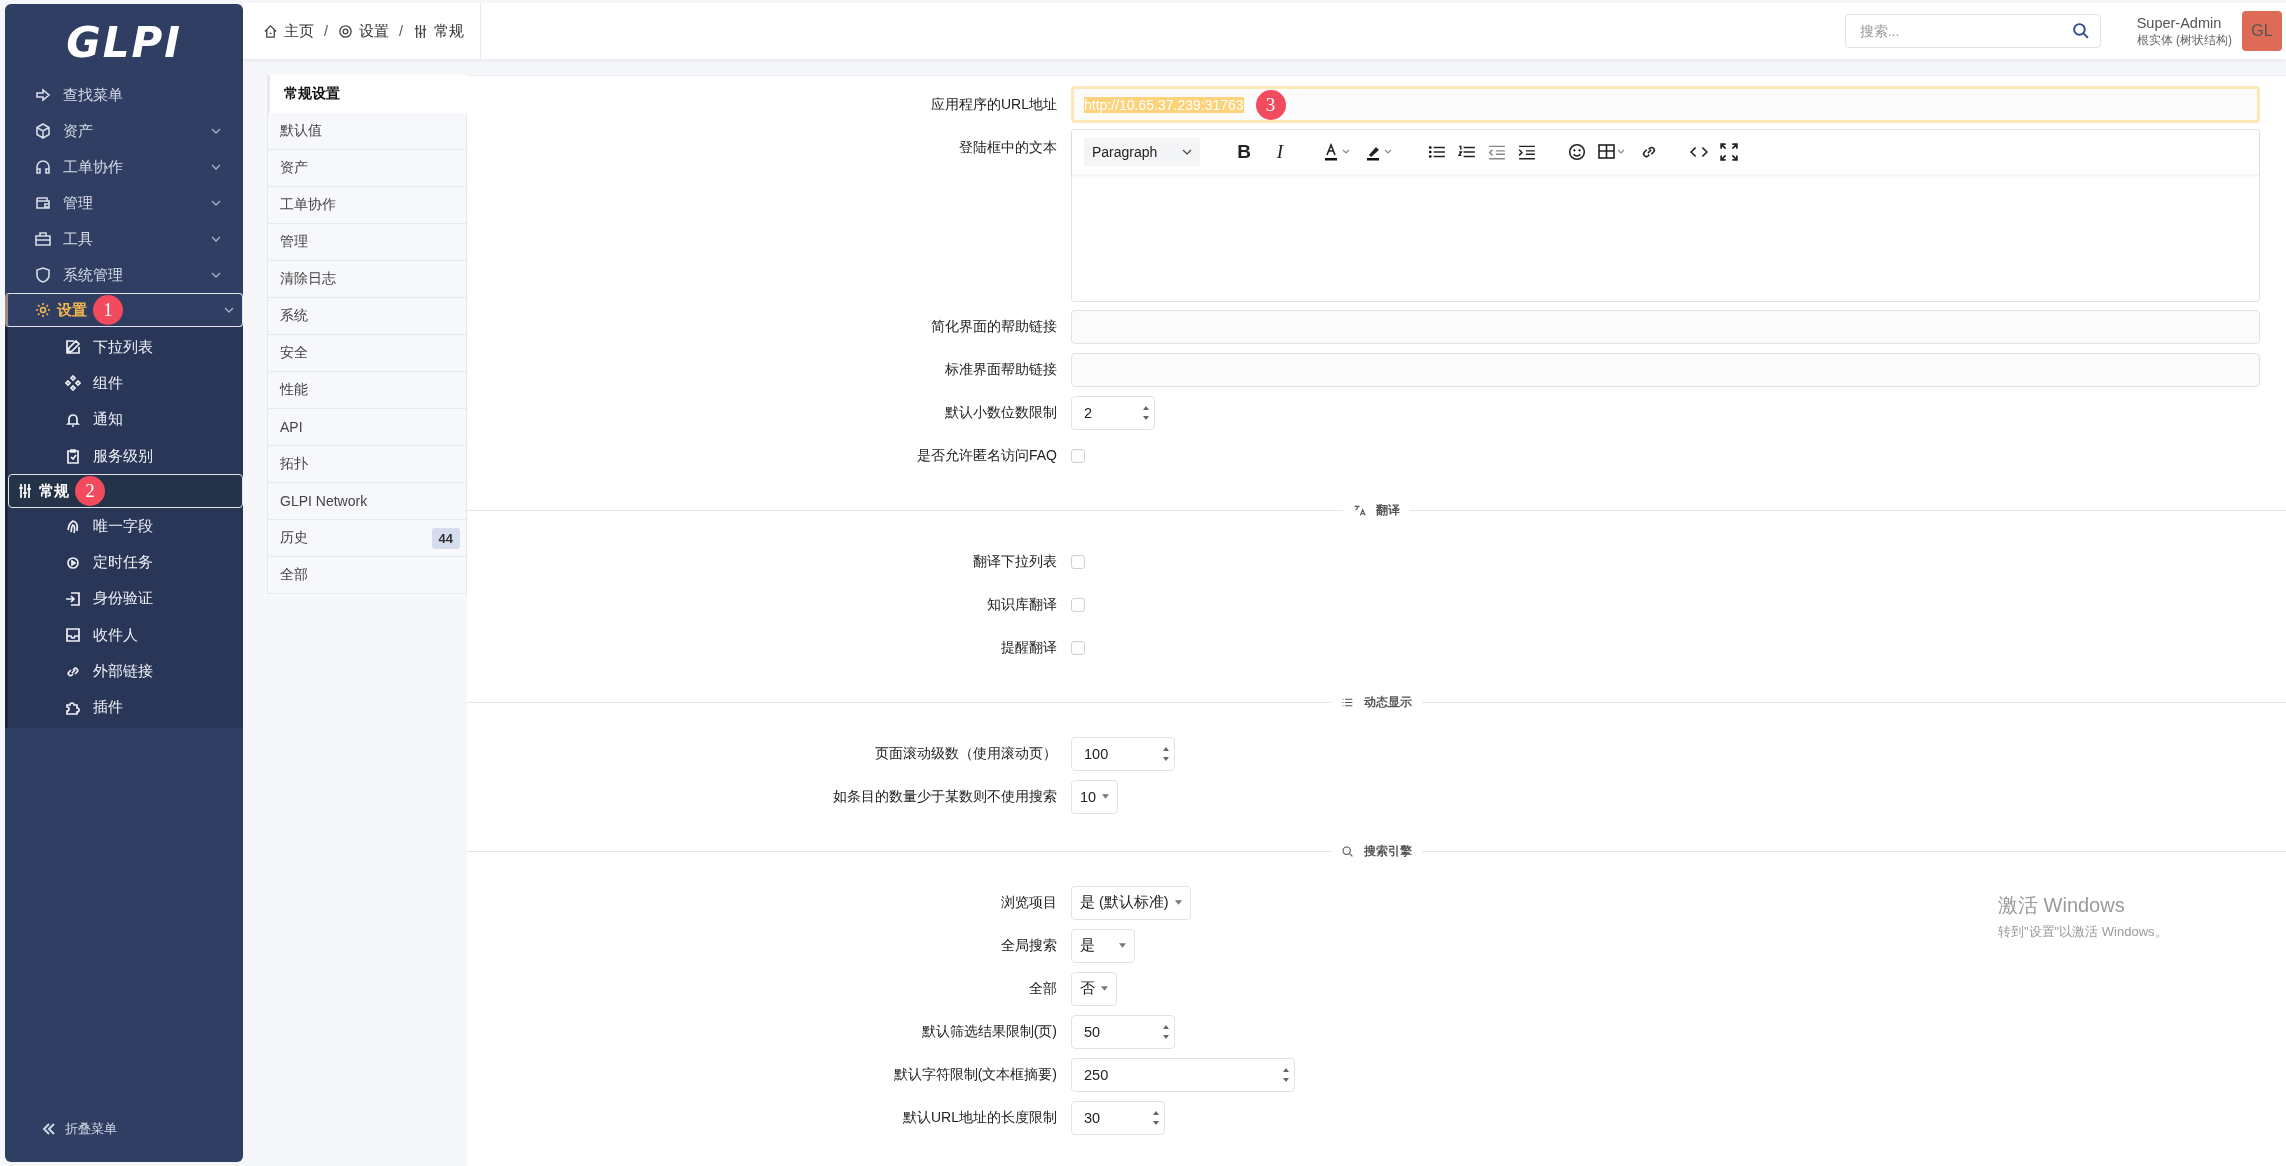 The height and width of the screenshot is (1166, 2286). I want to click on field-value: 2, so click(1088, 412).